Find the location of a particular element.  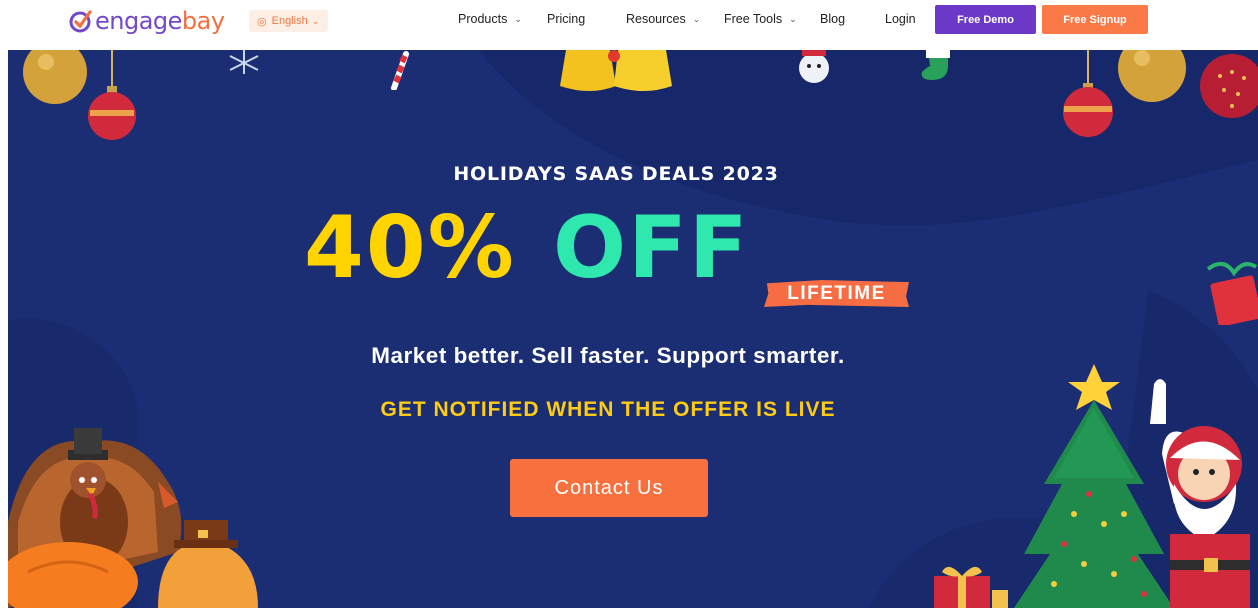

nav-label: Pricing is located at coordinates (566, 19).